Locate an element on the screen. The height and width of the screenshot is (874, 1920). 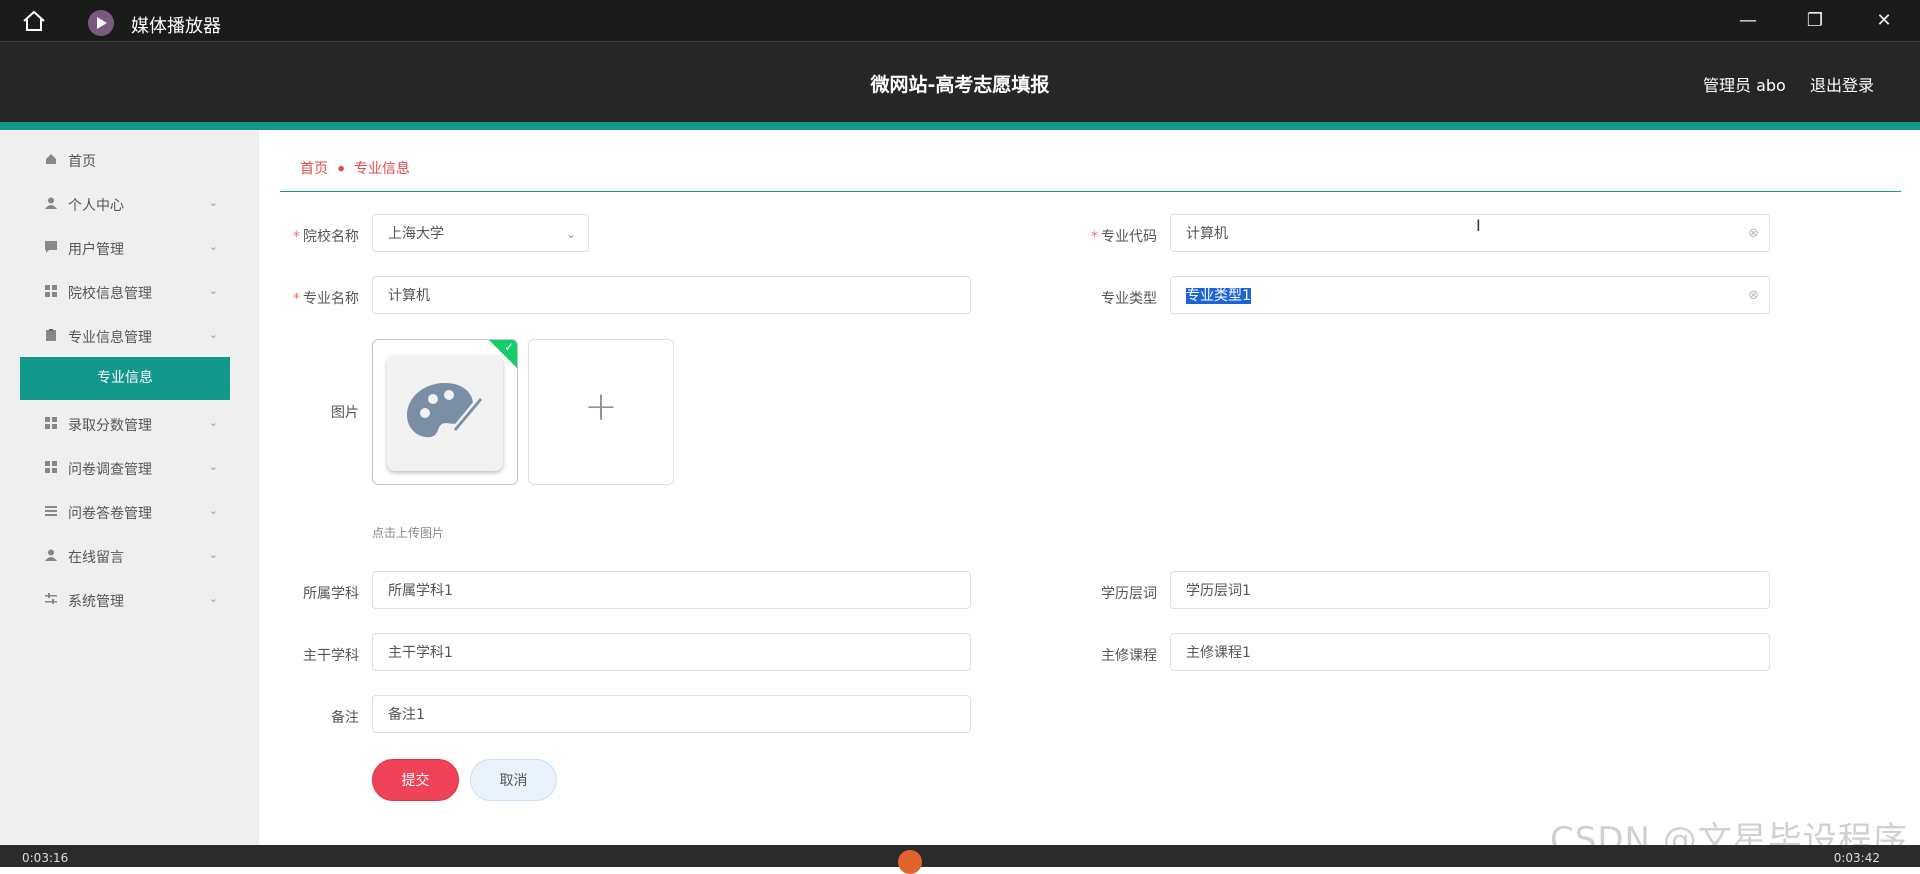
header-accent-bar is located at coordinates (960, 126).